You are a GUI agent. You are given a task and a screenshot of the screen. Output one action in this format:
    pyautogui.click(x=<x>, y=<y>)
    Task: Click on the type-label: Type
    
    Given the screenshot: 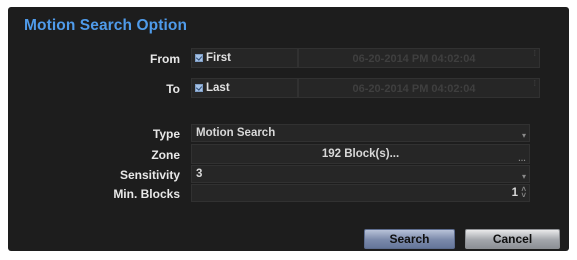 What is the action you would take?
    pyautogui.click(x=166, y=134)
    